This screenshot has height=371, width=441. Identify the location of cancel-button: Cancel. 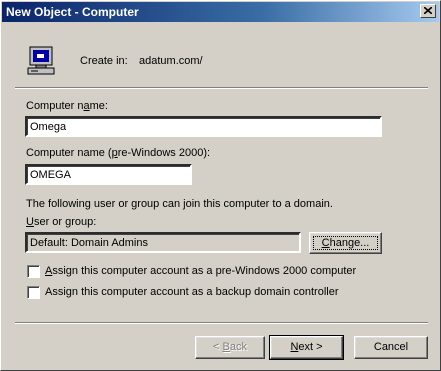
(391, 347).